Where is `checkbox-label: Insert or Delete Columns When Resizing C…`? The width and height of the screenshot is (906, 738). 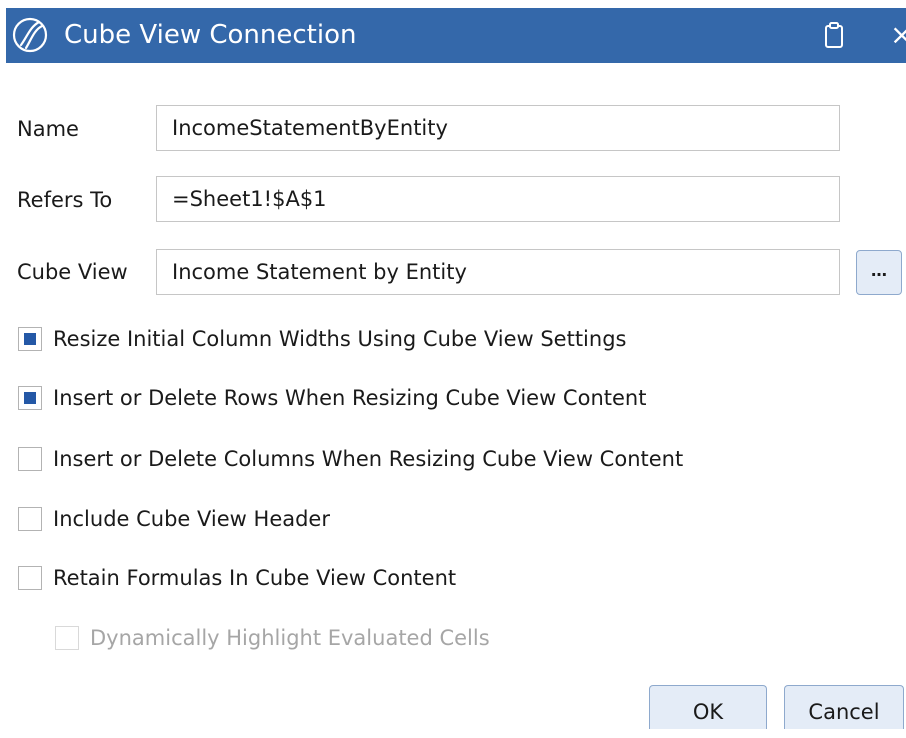 checkbox-label: Insert or Delete Columns When Resizing C… is located at coordinates (368, 459).